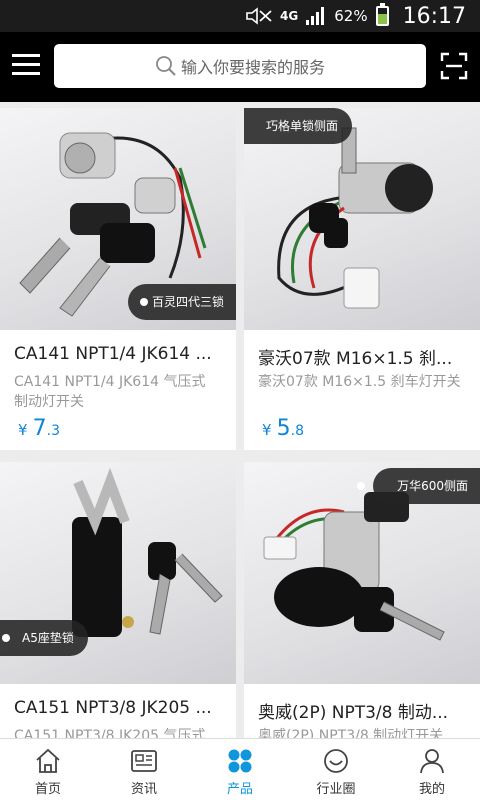  What do you see at coordinates (48, 760) in the screenshot?
I see `home-icon` at bounding box center [48, 760].